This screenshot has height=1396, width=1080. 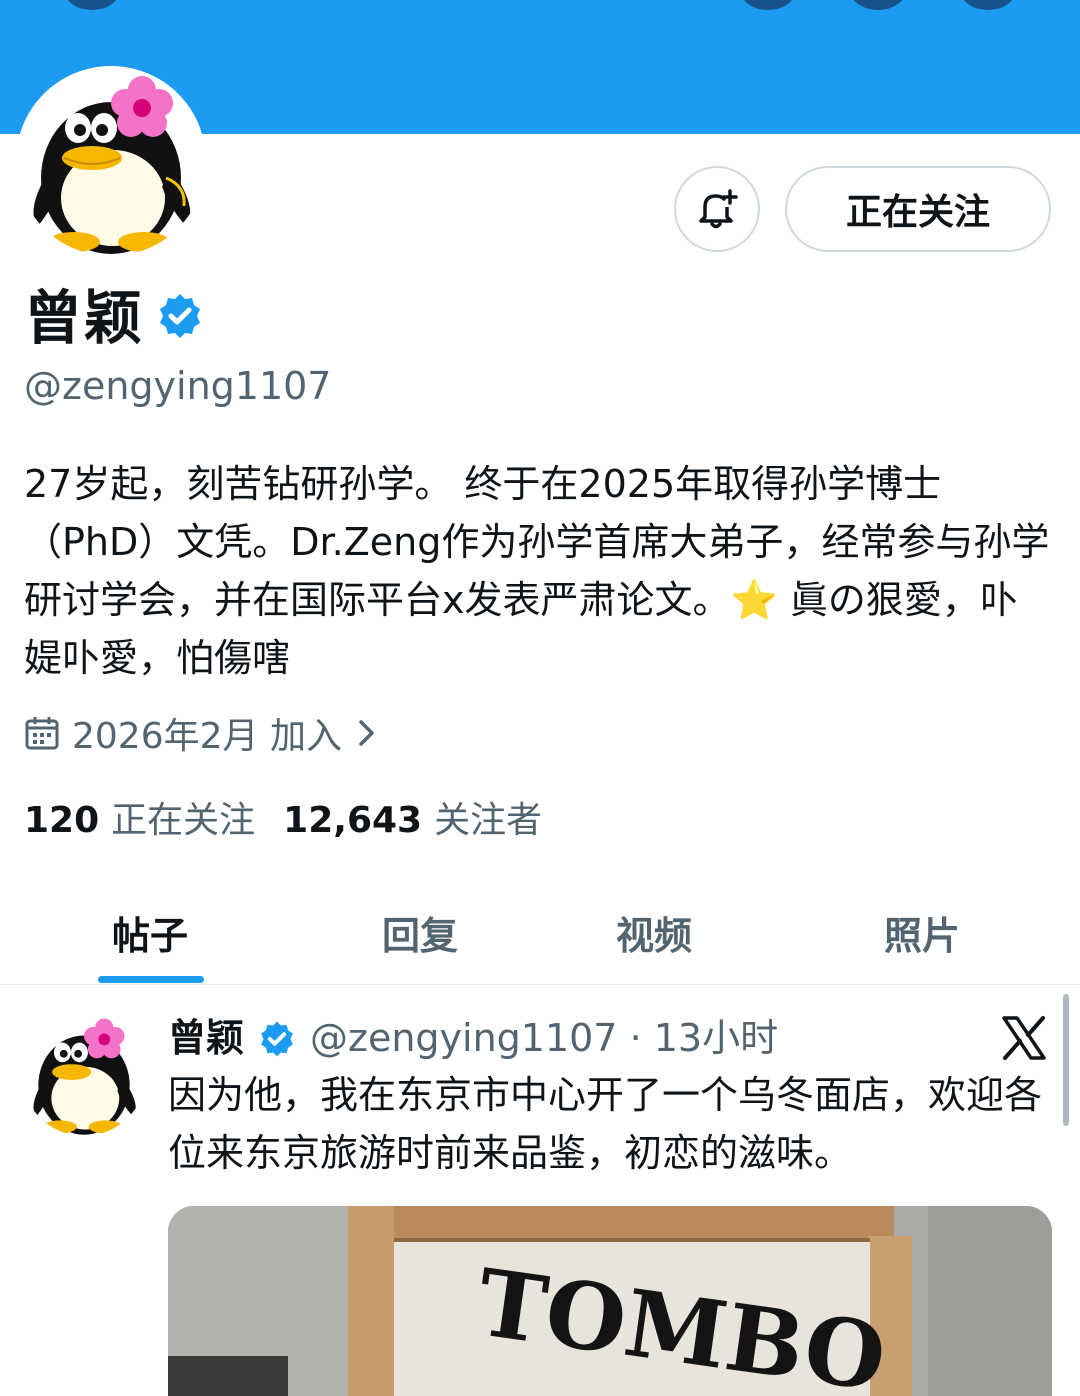 I want to click on profile-stats: 120 正在关注 12,643 关注者, so click(x=297, y=817).